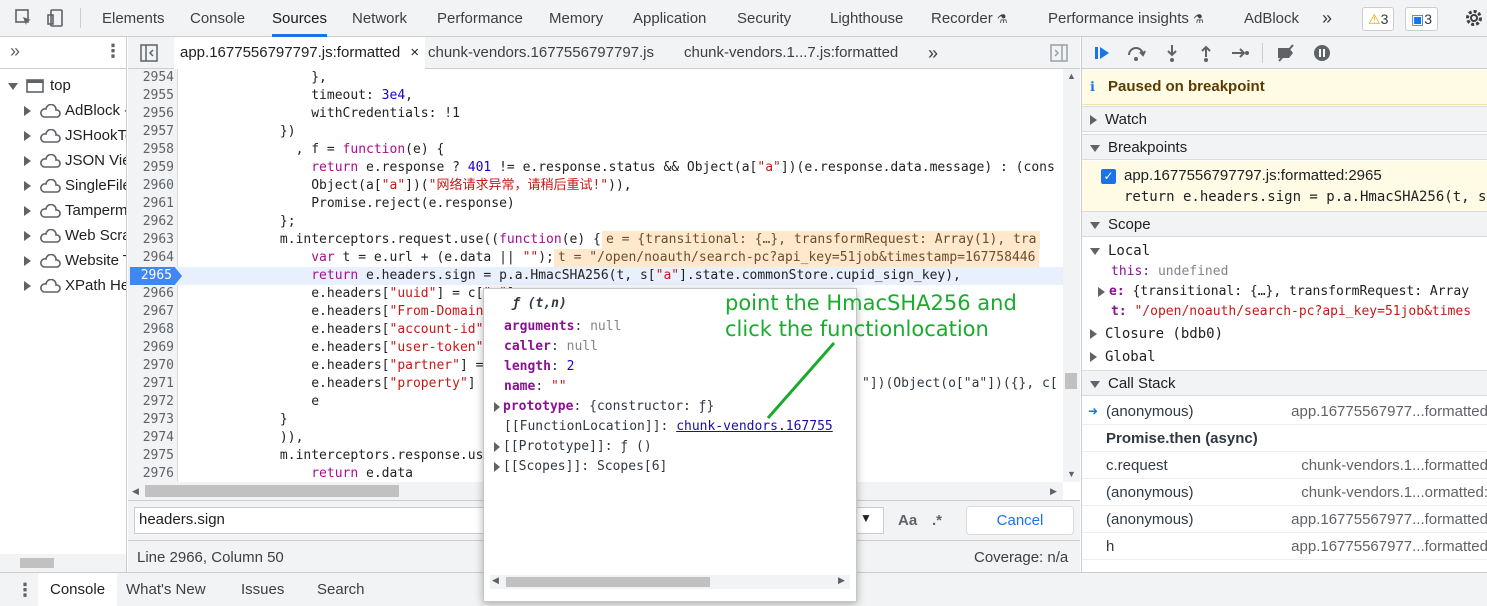 Image resolution: width=1487 pixels, height=606 pixels. I want to click on breakpoint-checkbox: ✓, so click(1108, 176).